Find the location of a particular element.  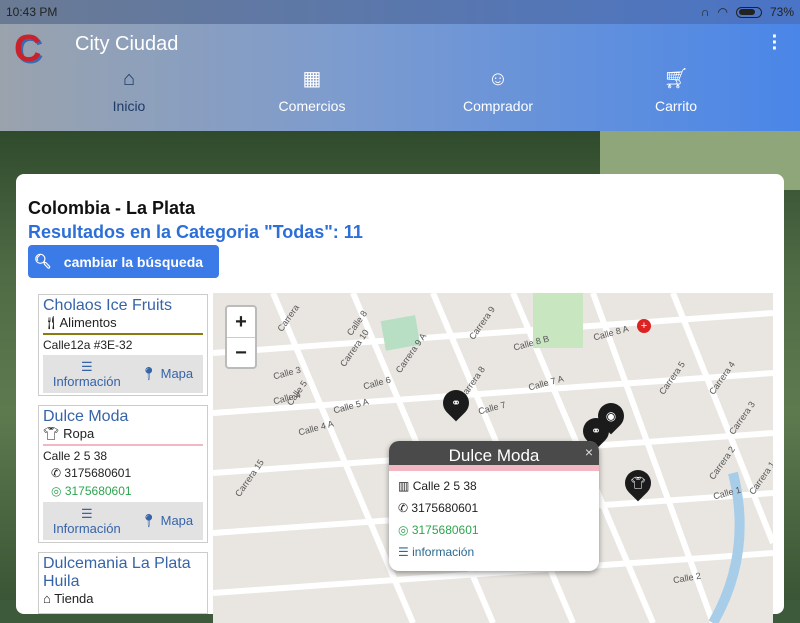

tab-carrito: 🛒︎ Carrito is located at coordinates (676, 90).